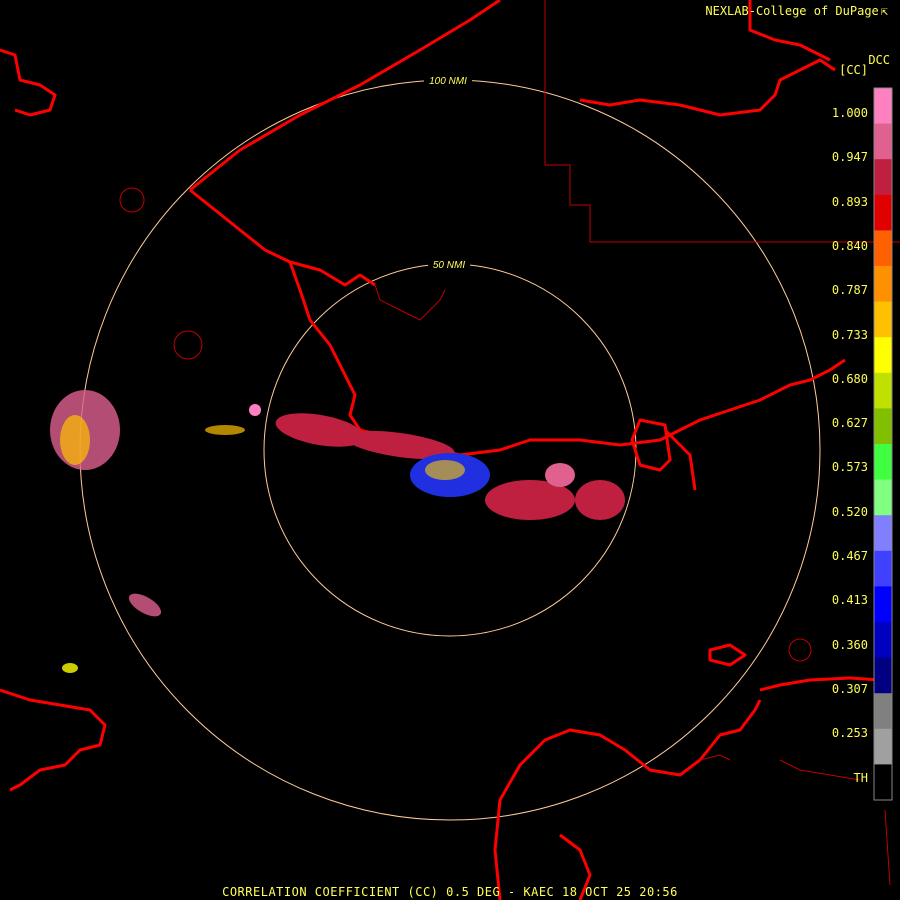 The image size is (900, 900). What do you see at coordinates (849, 378) in the screenshot?
I see `color-scale-tick: 0.680` at bounding box center [849, 378].